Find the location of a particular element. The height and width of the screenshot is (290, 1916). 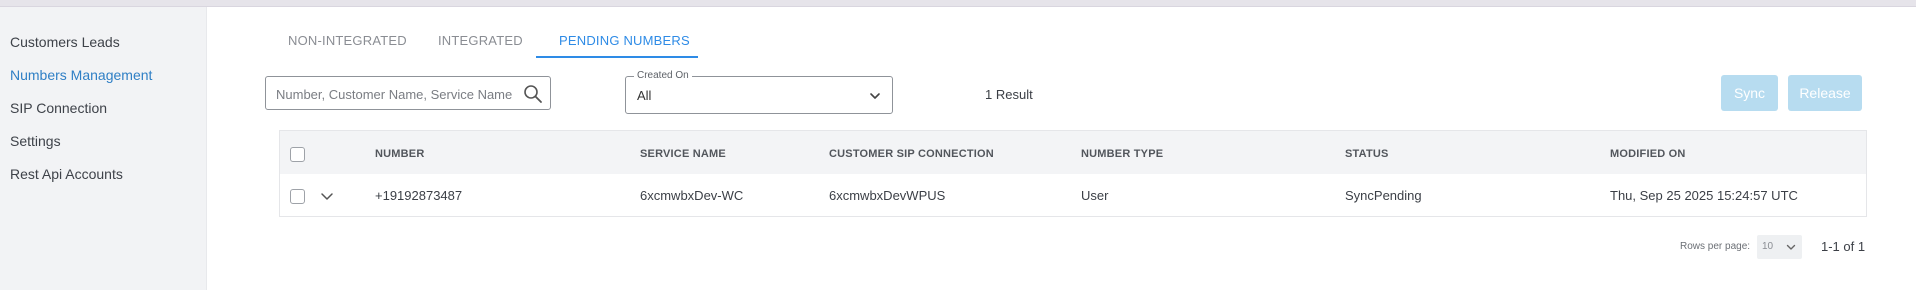

select-all-checkbox is located at coordinates (297, 154).